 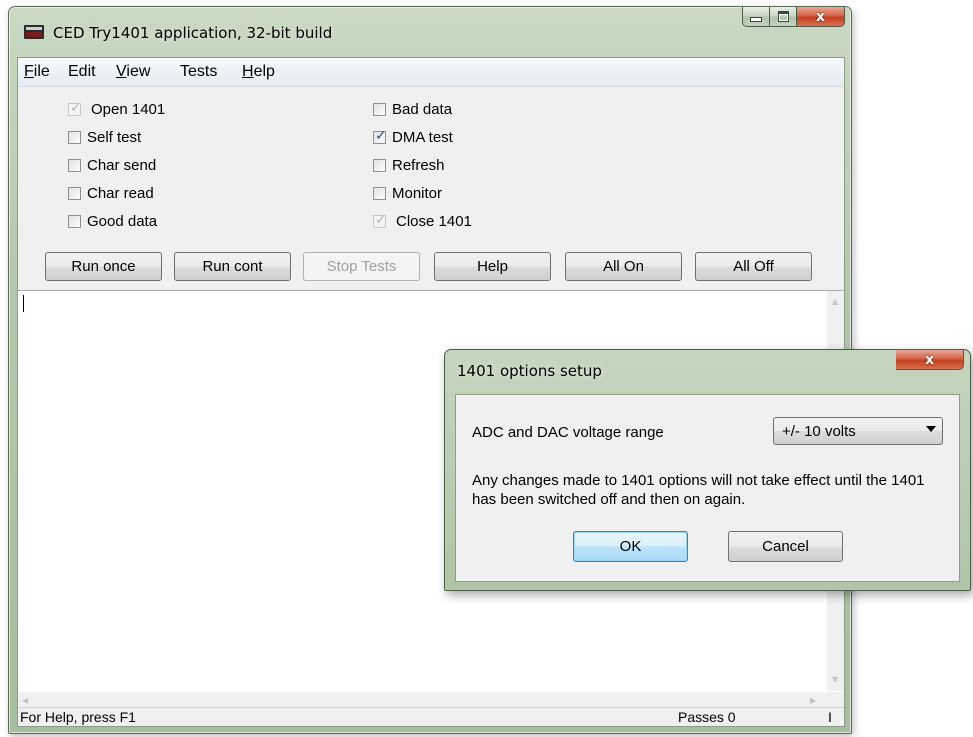 I want to click on scroll-down-icon: ▼, so click(x=835, y=679).